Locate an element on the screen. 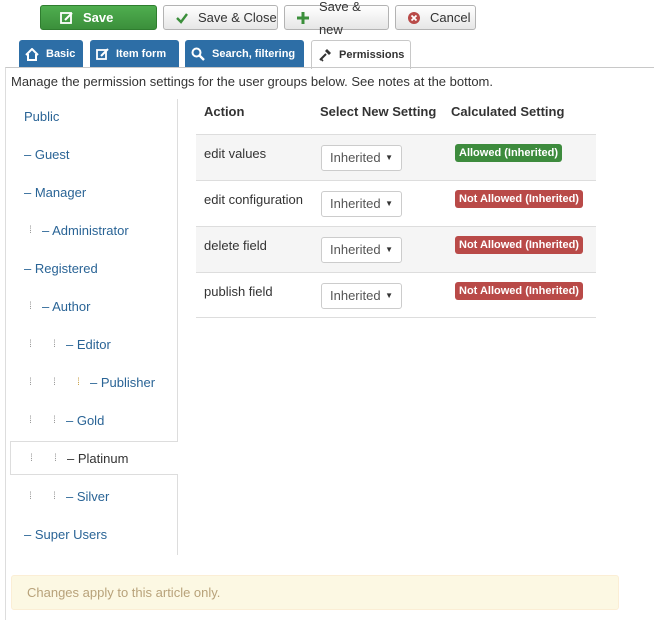 This screenshot has height=620, width=654. tab-item-form: Item form is located at coordinates (134, 54).